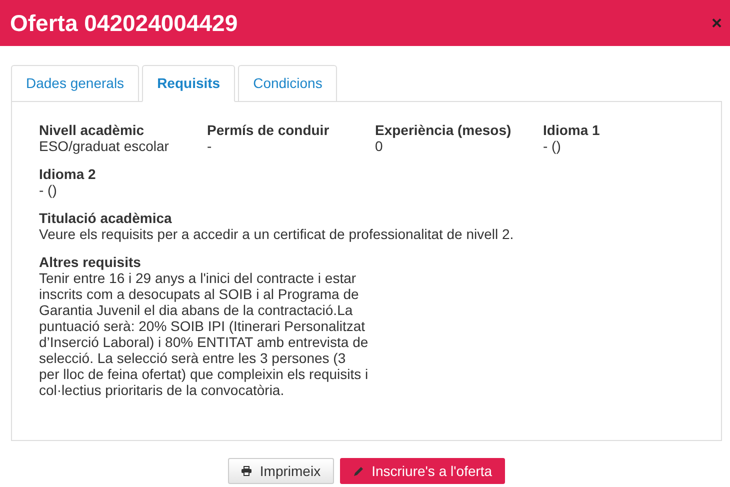 The height and width of the screenshot is (487, 730). I want to click on field-label: Experiència (mesos), so click(443, 130).